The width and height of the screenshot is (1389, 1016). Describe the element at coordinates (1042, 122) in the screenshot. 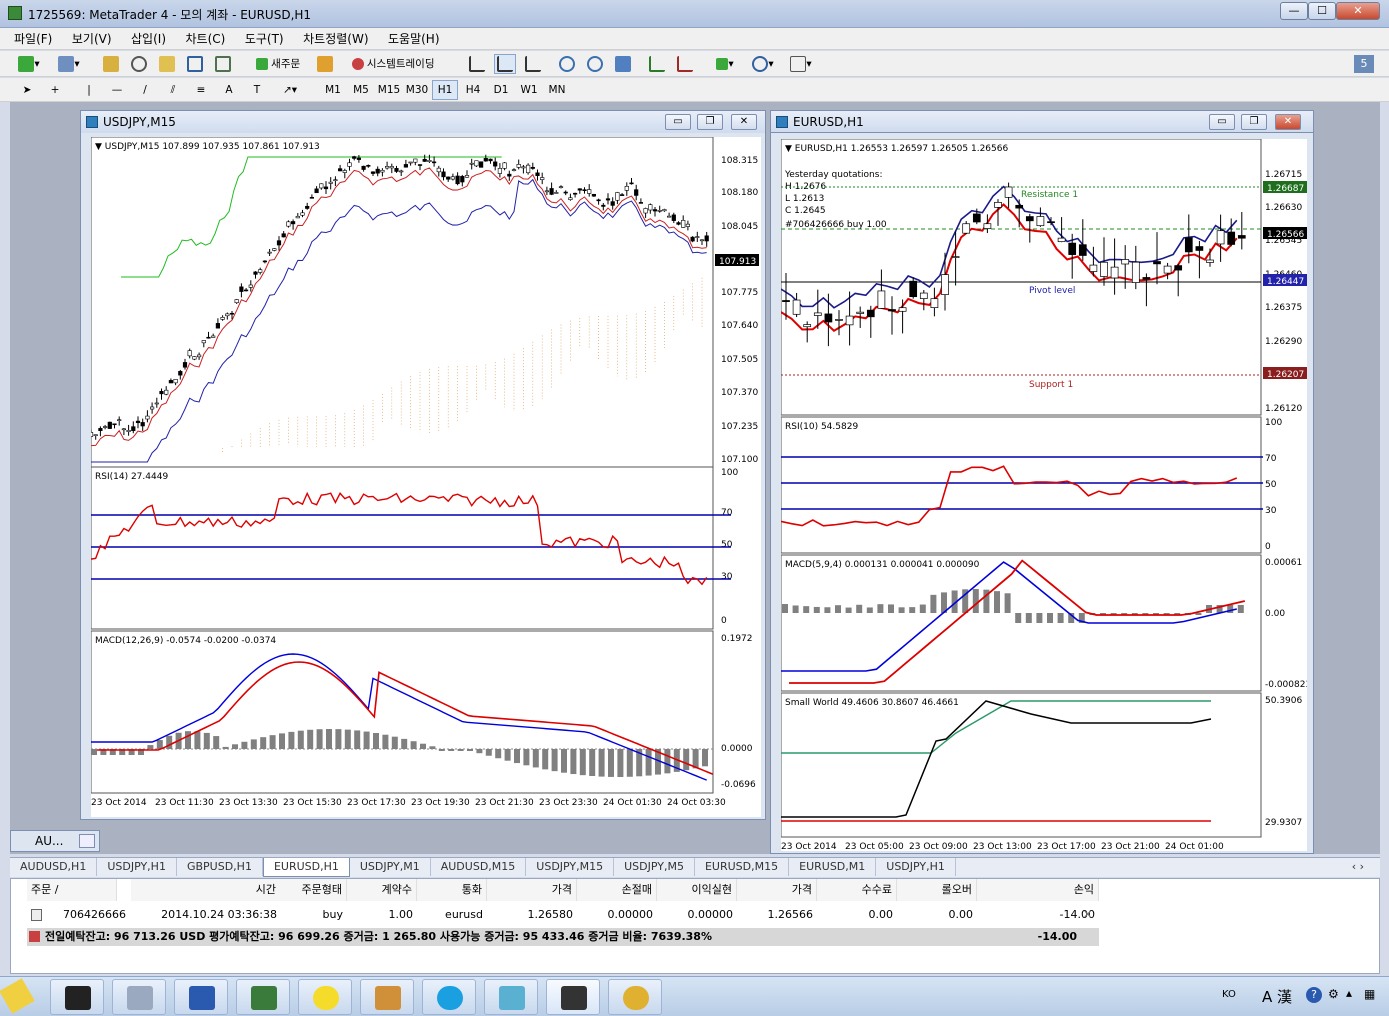

I see `eurusd-window-titlebar: EURUSD,H1 ▭ ❐ ✕` at that location.